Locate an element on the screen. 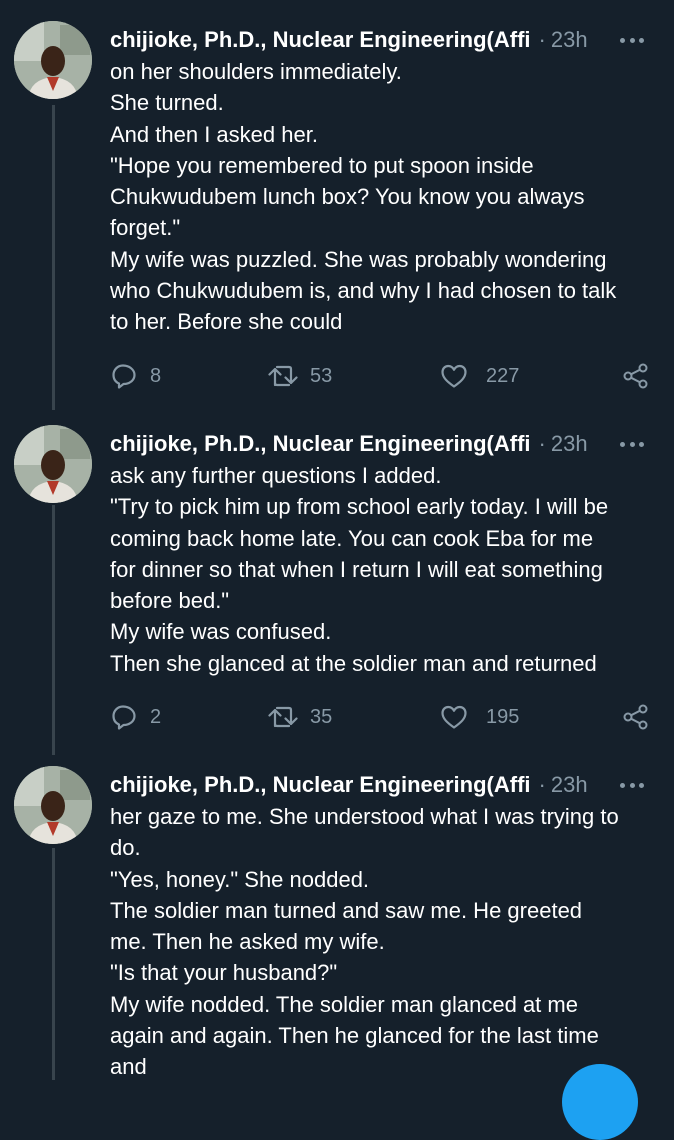 The height and width of the screenshot is (1140, 674). tweet-text-line: me. Then he asked my wife. is located at coordinates (247, 942).